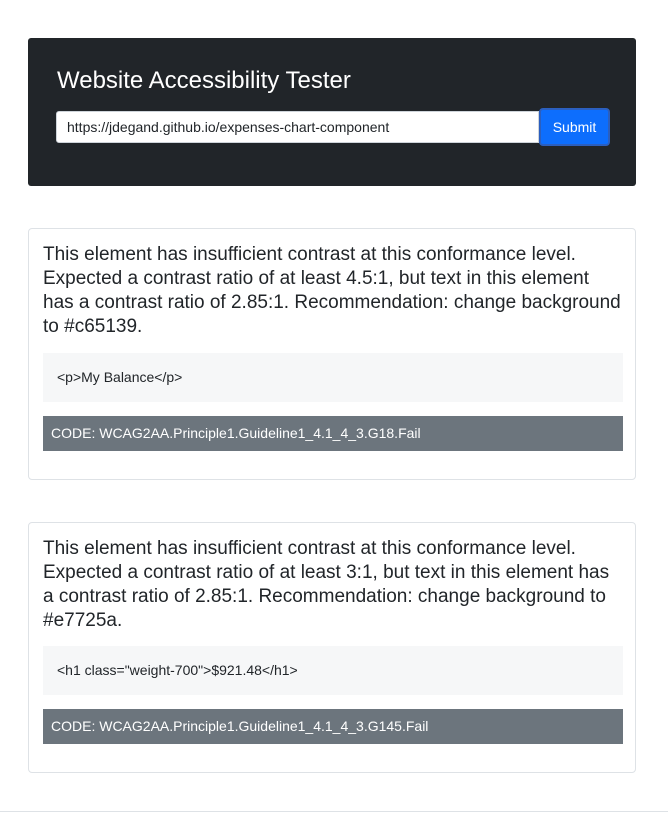 The width and height of the screenshot is (668, 813). What do you see at coordinates (574, 127) in the screenshot?
I see `submit-button: Submit` at bounding box center [574, 127].